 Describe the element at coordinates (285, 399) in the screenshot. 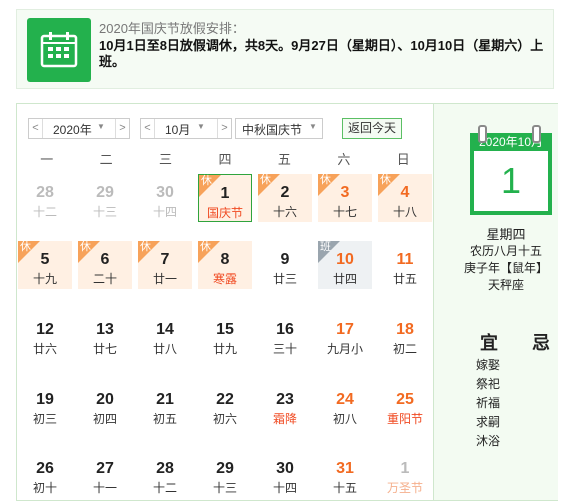

I see `day-number: 23` at that location.